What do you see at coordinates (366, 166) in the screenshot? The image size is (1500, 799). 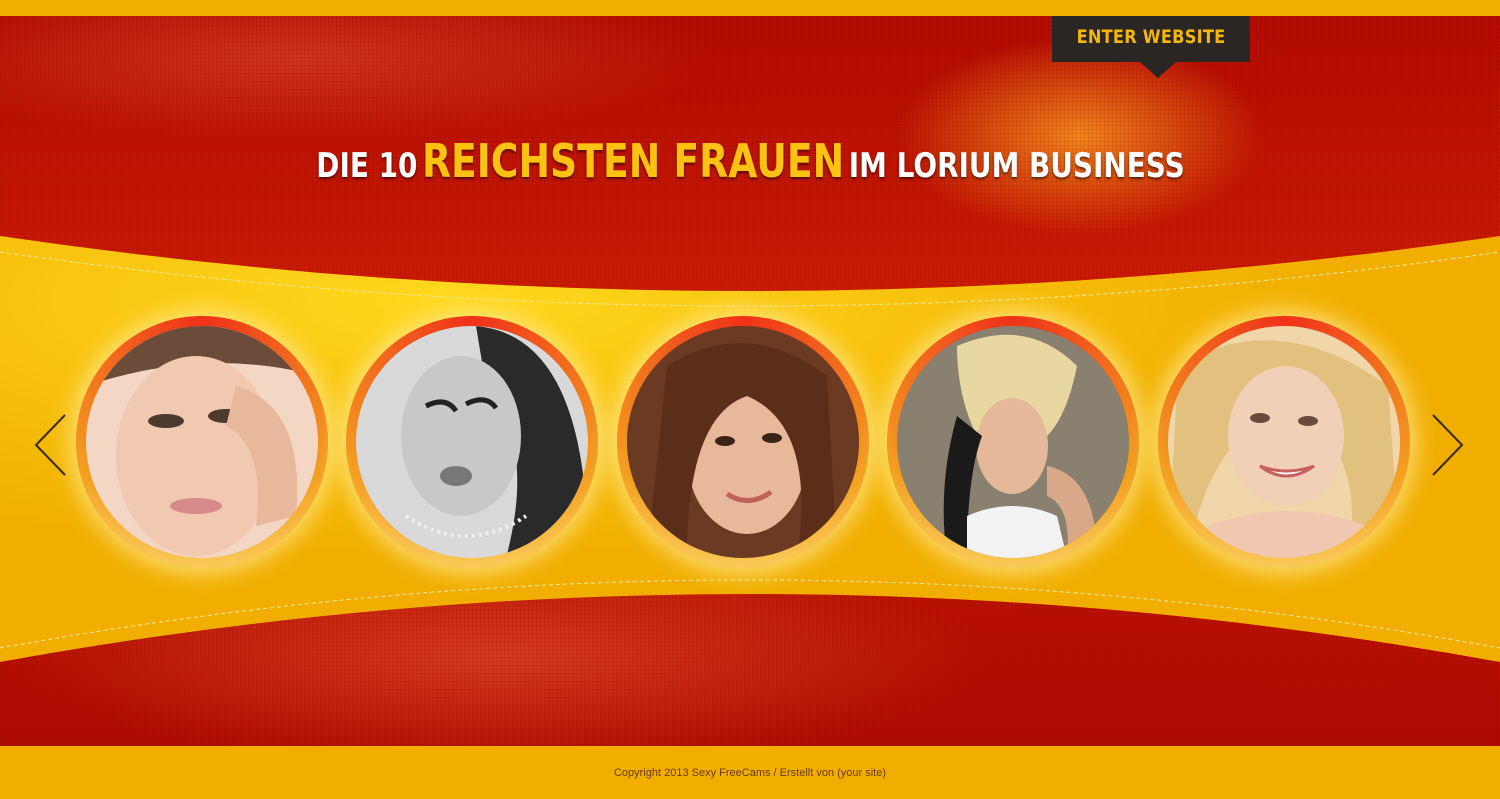 I see `headline-part-1: DIE 10` at bounding box center [366, 166].